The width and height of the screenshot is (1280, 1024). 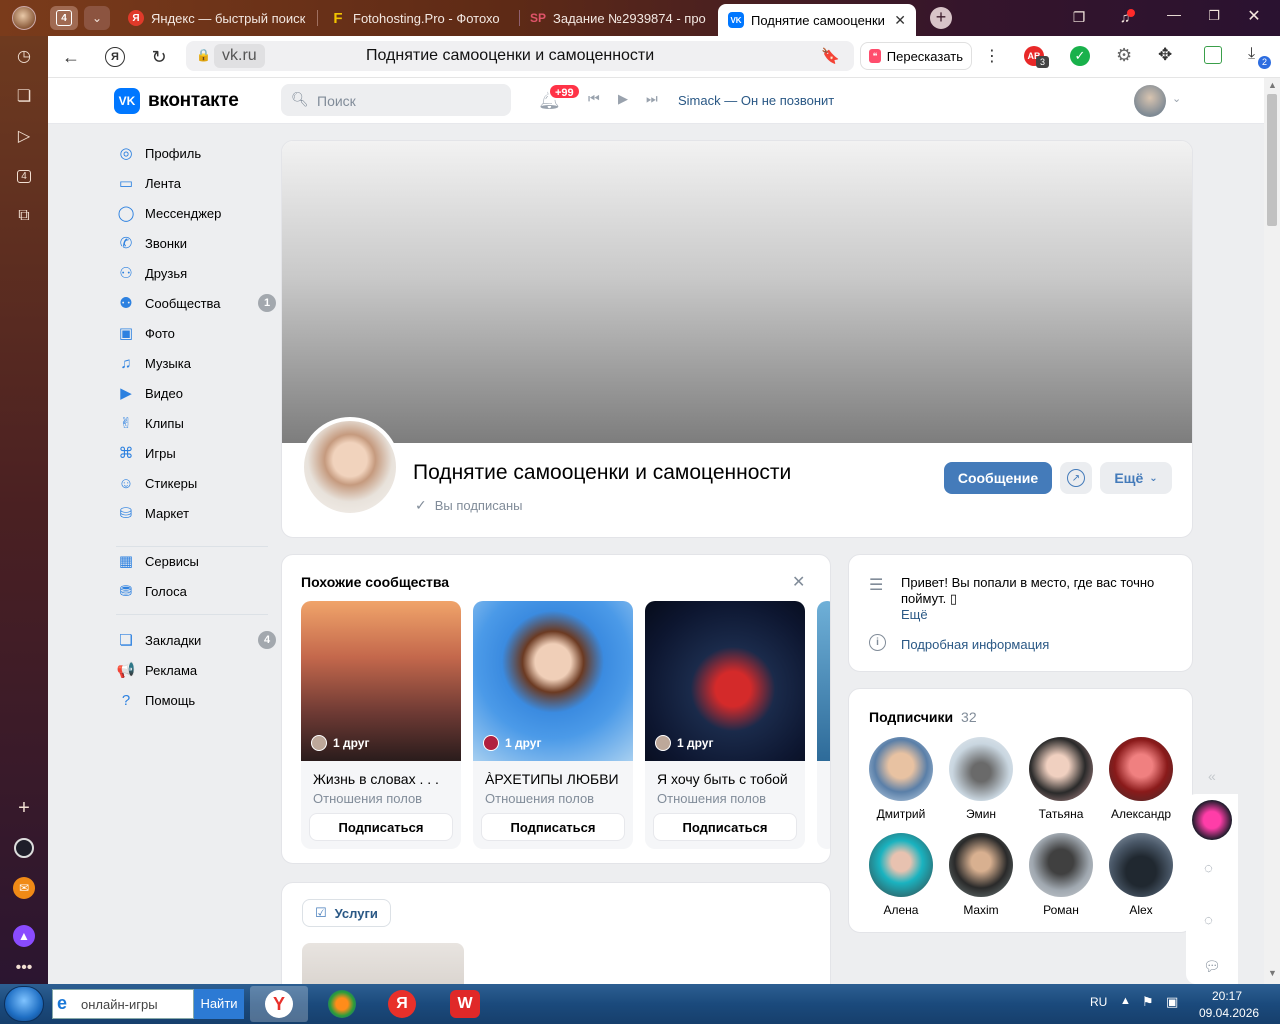 What do you see at coordinates (1272, 531) in the screenshot?
I see `page-scrollbar: ▲ ▼` at bounding box center [1272, 531].